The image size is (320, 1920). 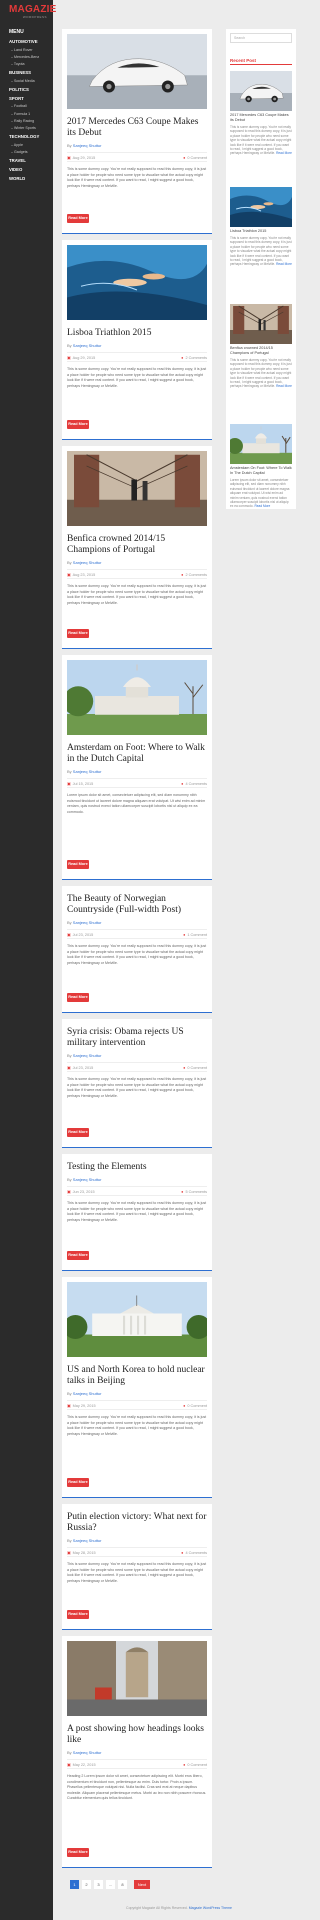 I want to click on post-title: 2017 Mercedes C63 Coupe Makes its Debut, so click(x=137, y=128).